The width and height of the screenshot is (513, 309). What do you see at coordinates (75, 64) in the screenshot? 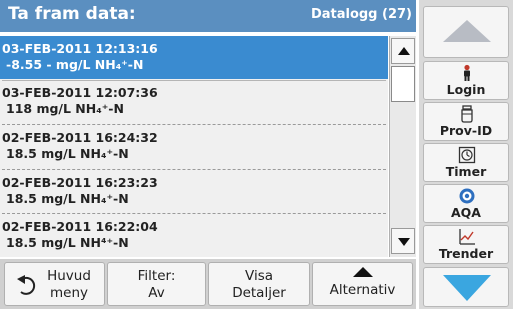
I see `record-value: -8.55 - mg/L NH₄⁺-N` at bounding box center [75, 64].